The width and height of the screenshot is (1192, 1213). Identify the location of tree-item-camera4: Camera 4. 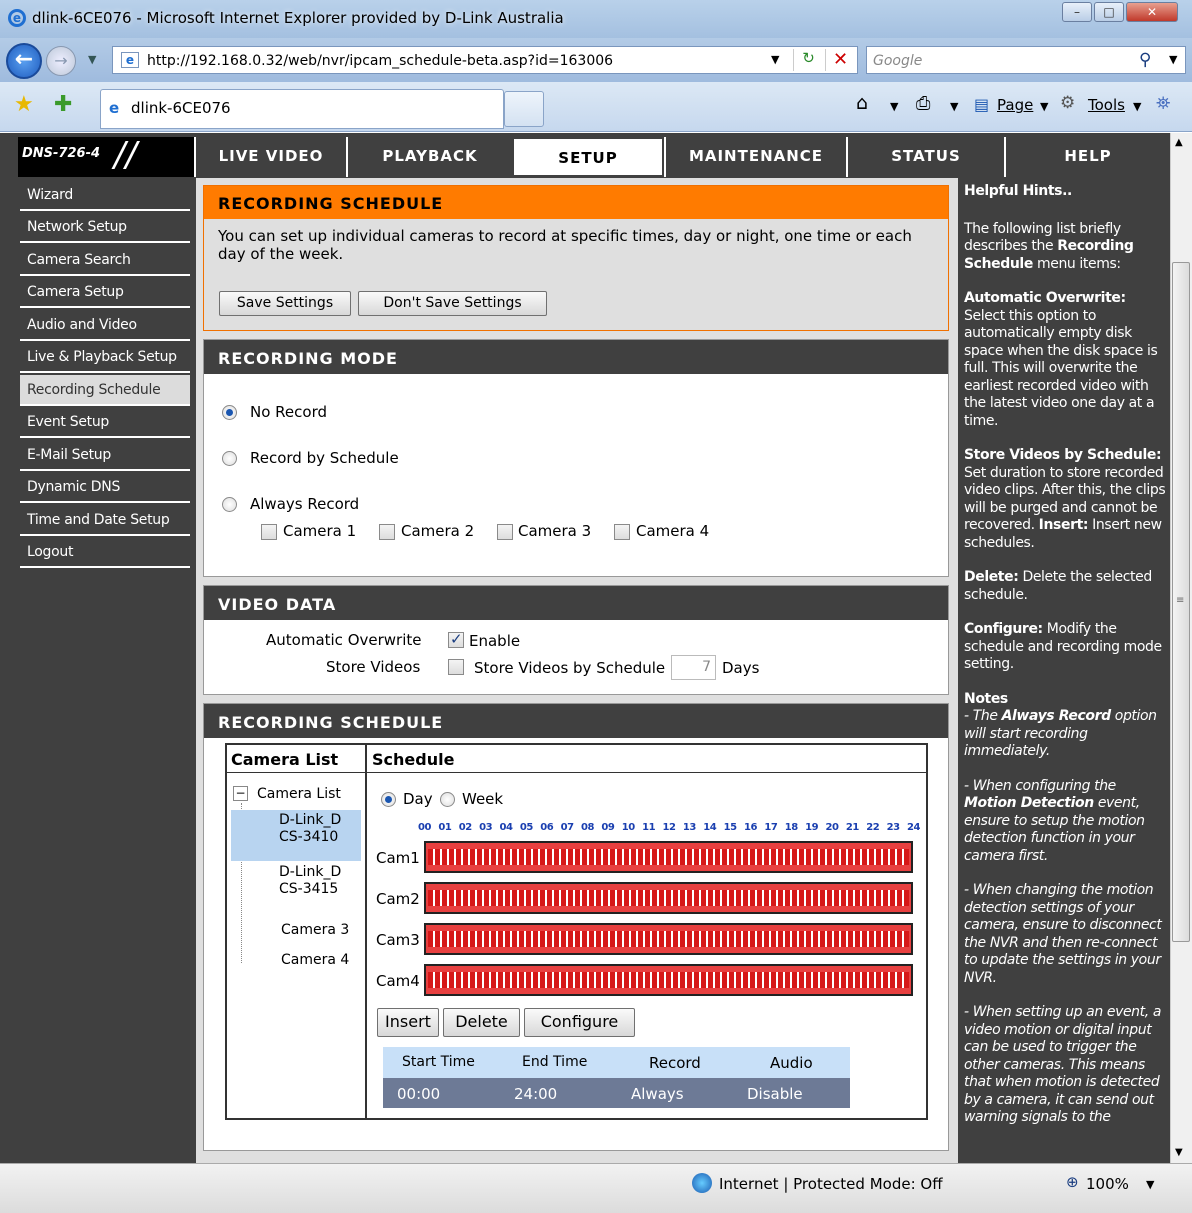
(315, 960).